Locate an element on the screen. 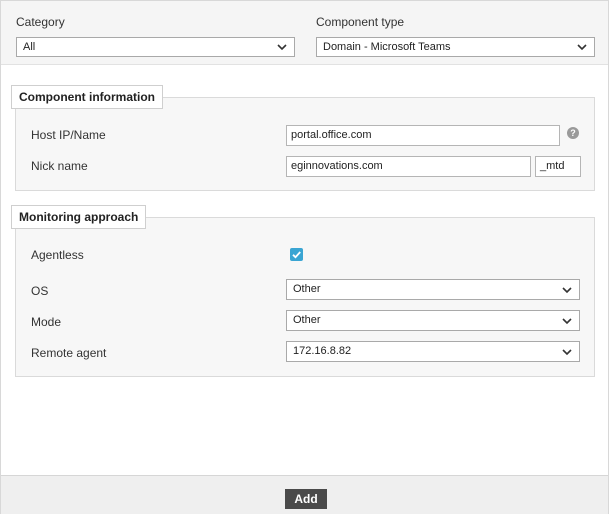 Image resolution: width=609 pixels, height=514 pixels. agentless-checkbox is located at coordinates (296, 254).